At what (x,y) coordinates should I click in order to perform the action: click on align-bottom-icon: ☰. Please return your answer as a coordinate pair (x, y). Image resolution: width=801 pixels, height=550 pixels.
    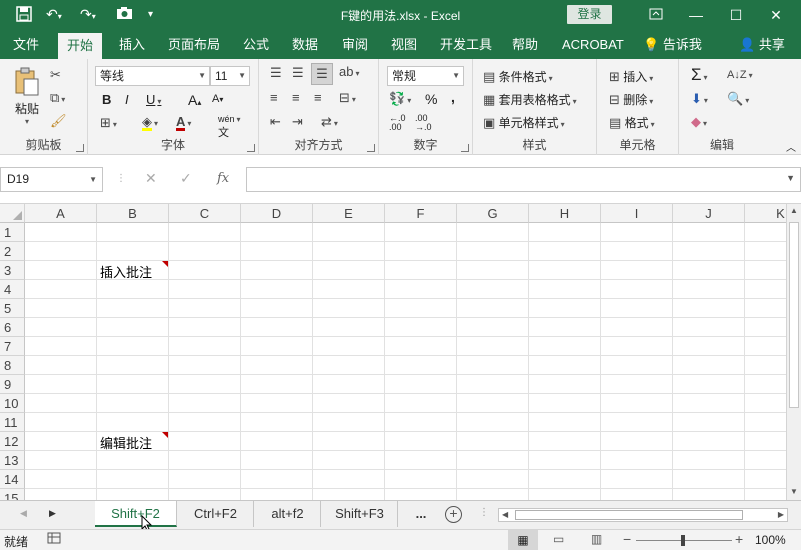
    Looking at the image, I should click on (322, 74).